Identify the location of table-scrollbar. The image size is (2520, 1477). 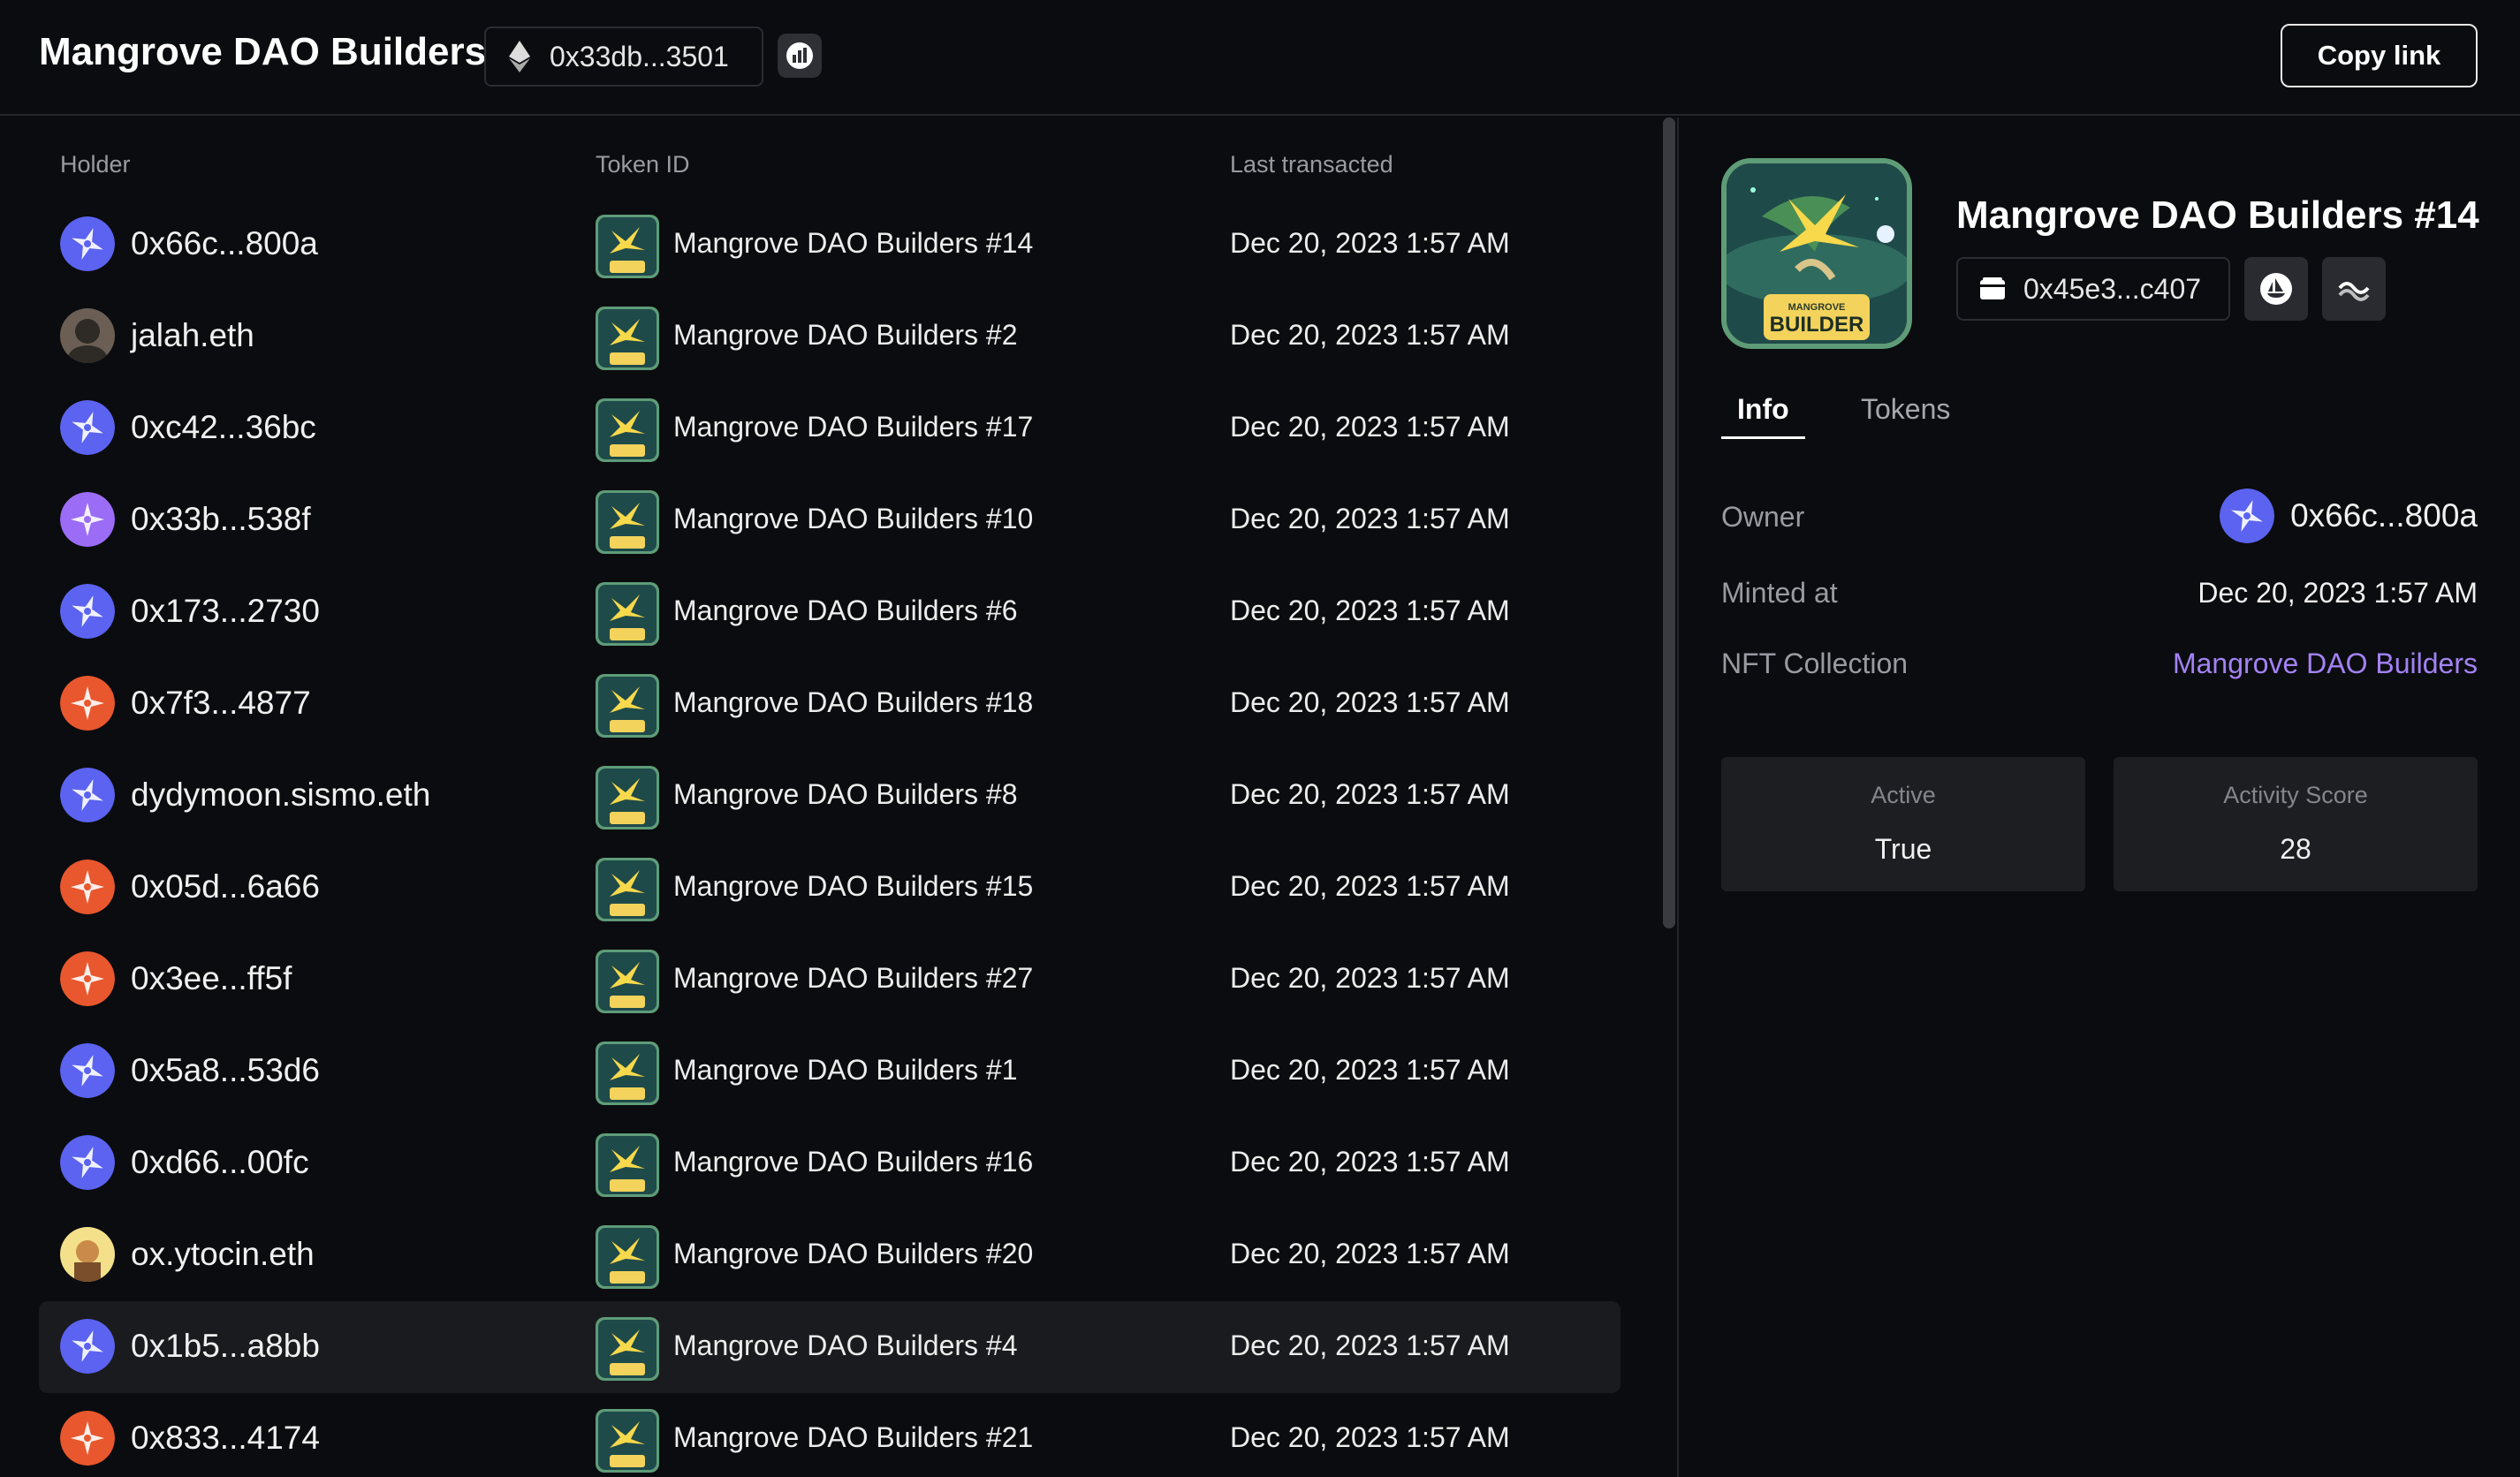
(1669, 522).